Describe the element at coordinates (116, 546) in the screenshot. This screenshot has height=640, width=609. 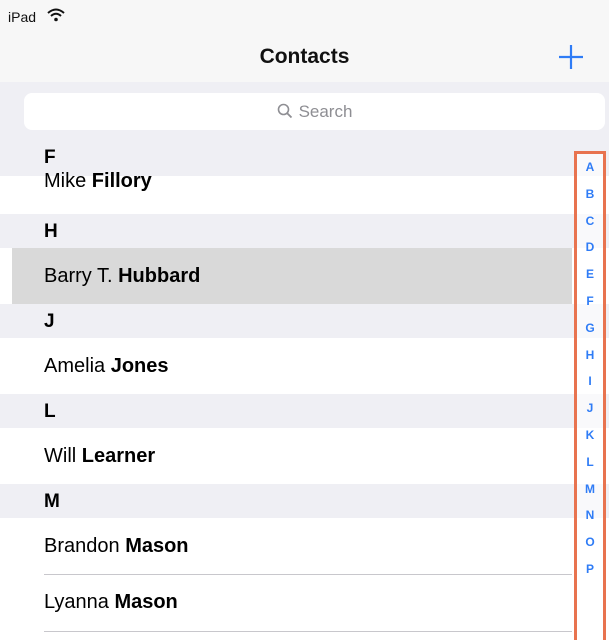
I see `contact-name: Brandon Mason` at that location.